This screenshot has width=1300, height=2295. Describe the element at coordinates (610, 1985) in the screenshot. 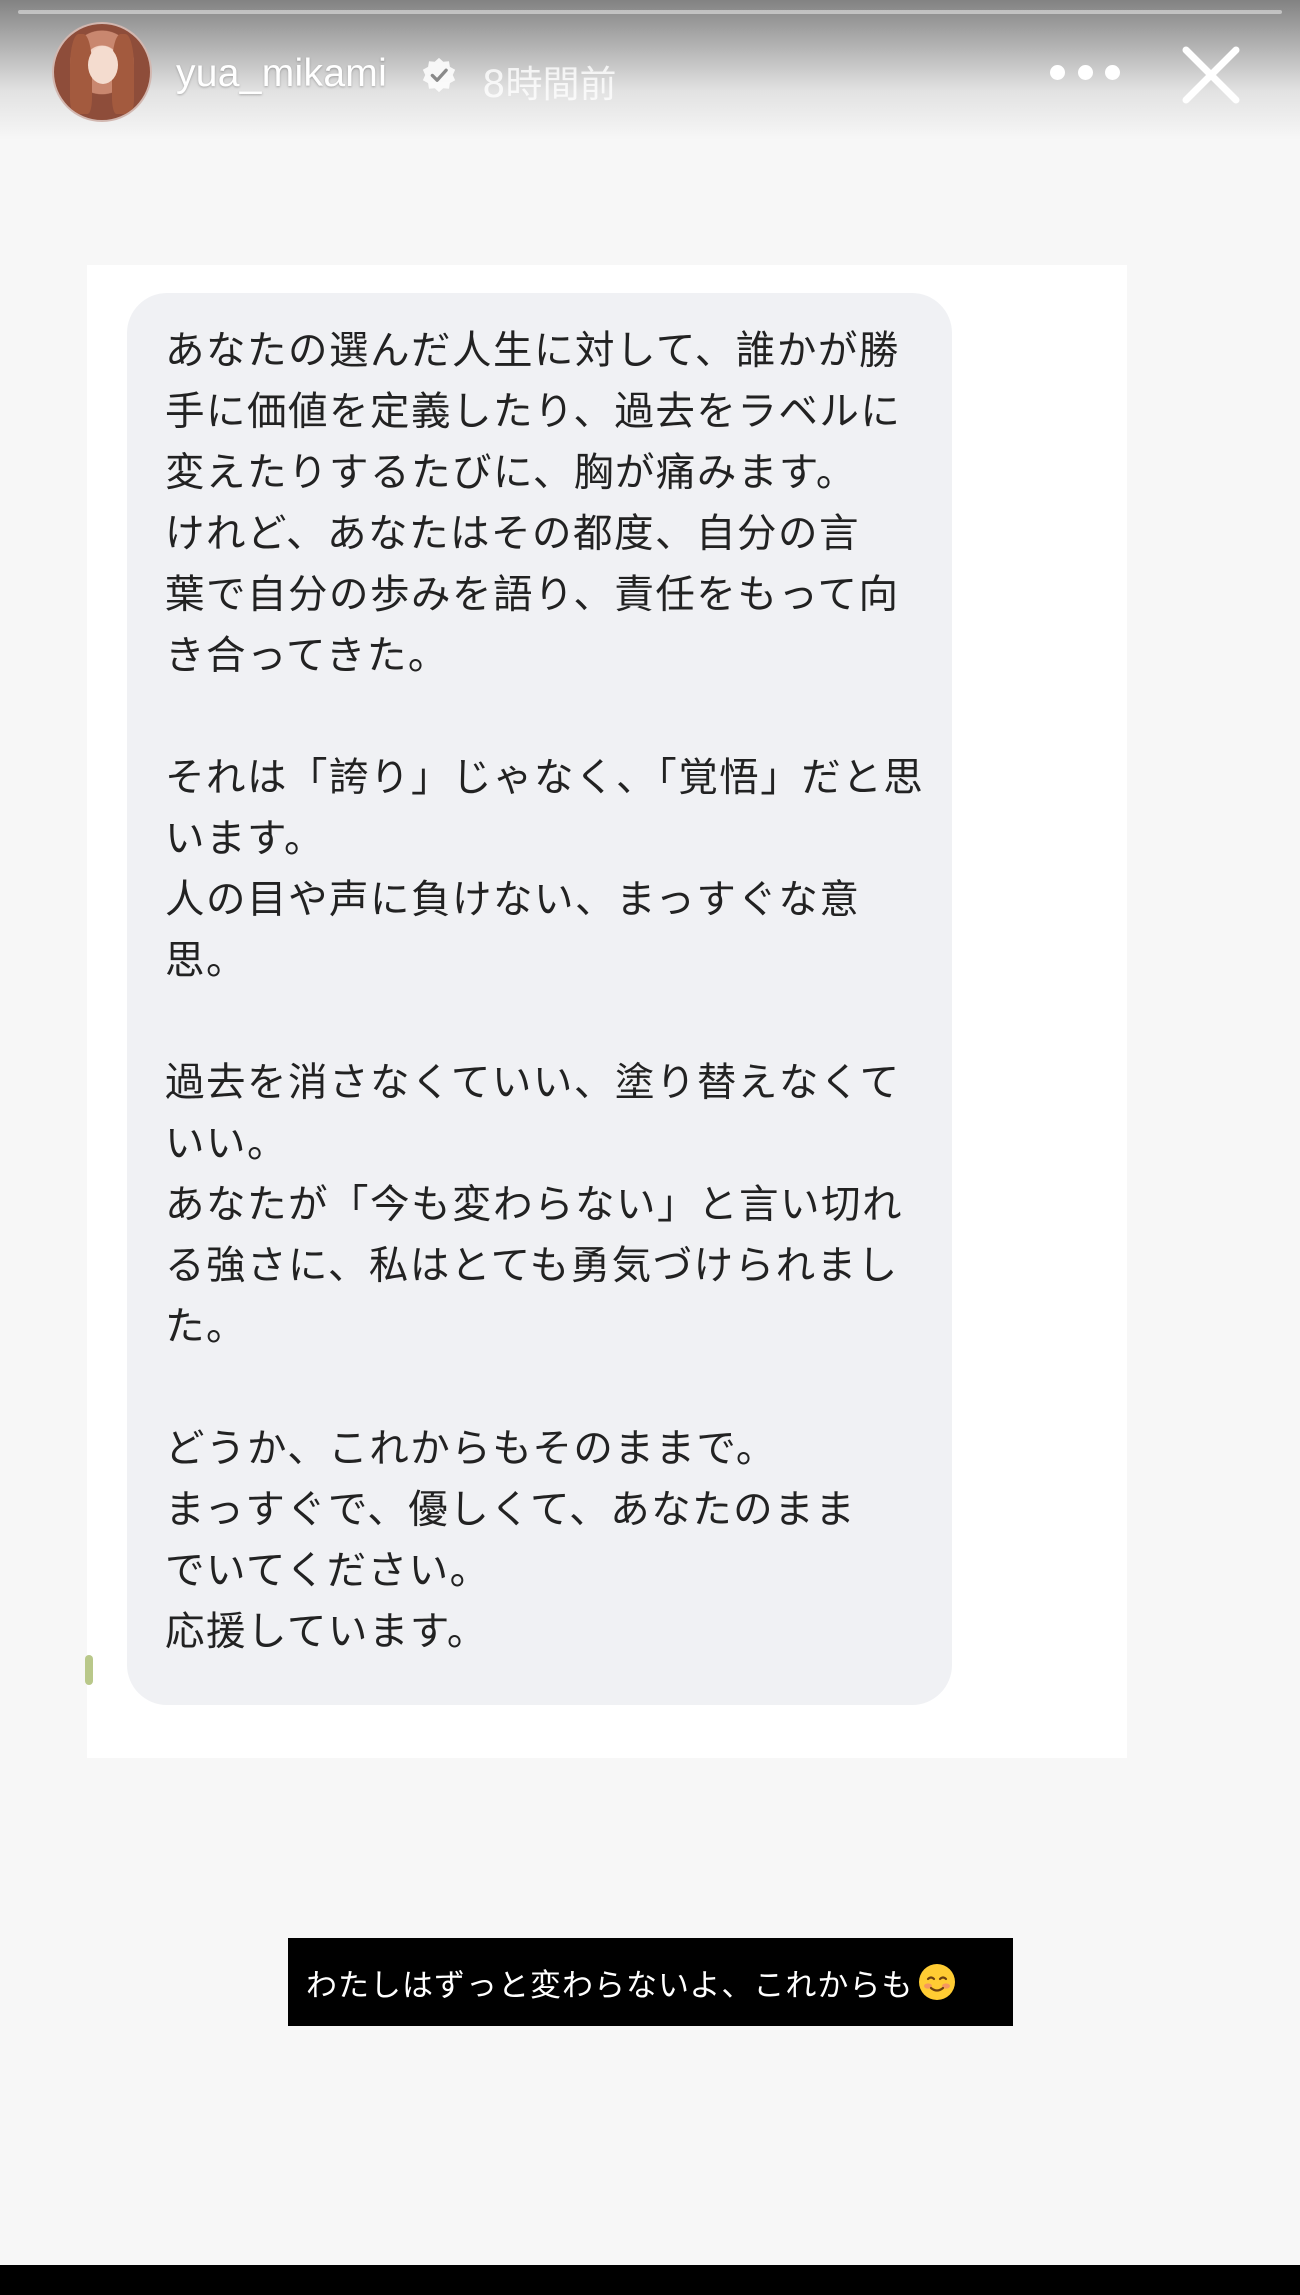

I see `caption-text: わたしはずっと変わらないよ、これからも` at that location.